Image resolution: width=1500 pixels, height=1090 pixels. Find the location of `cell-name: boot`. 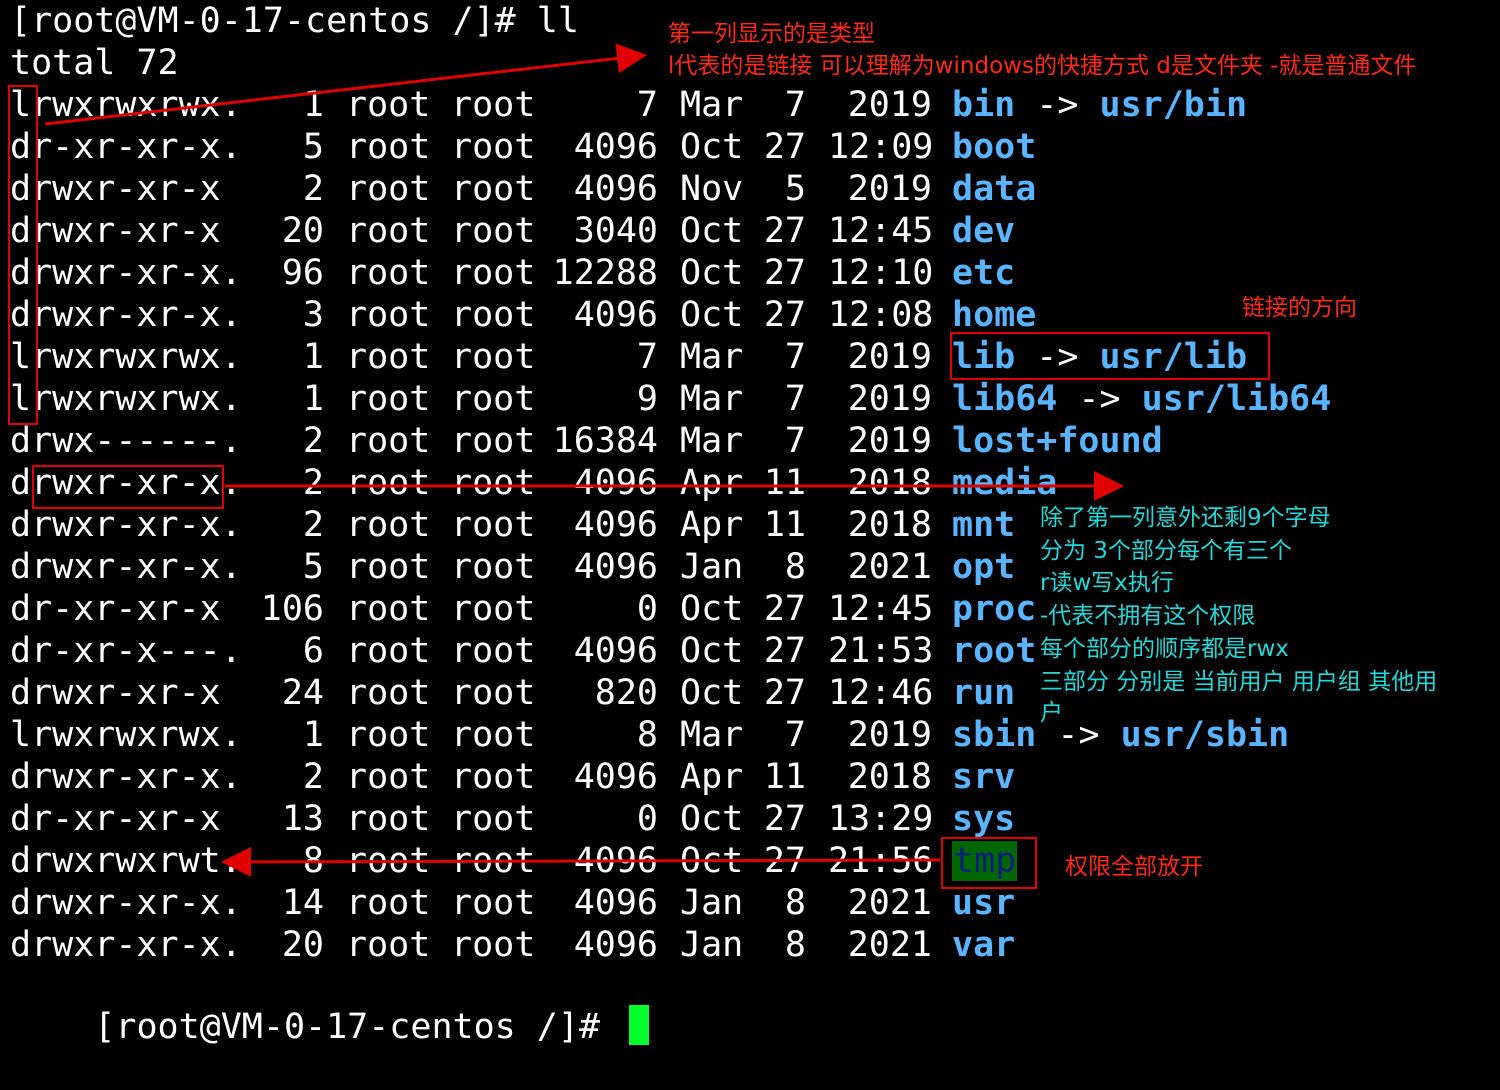

cell-name: boot is located at coordinates (994, 147).